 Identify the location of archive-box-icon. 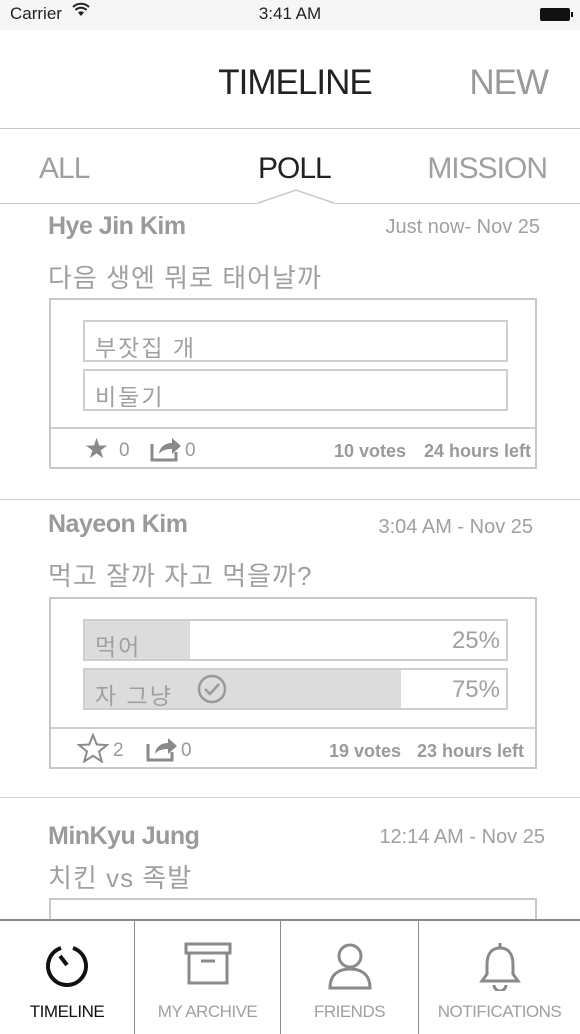
(207, 963).